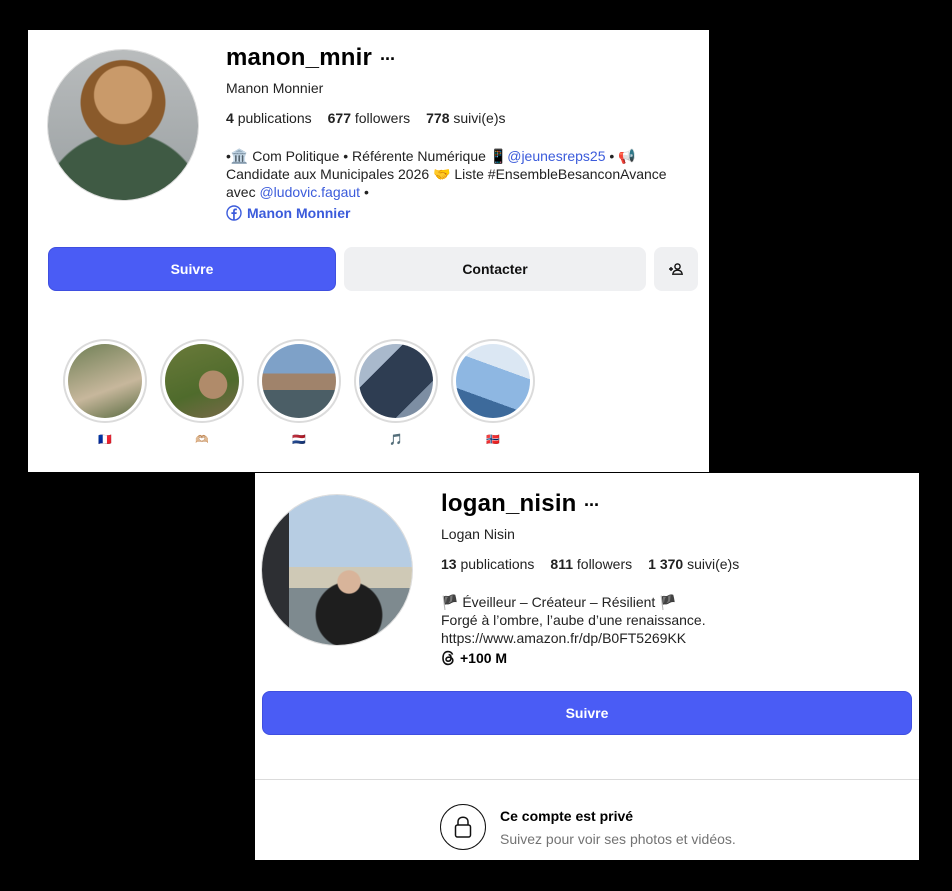 The height and width of the screenshot is (891, 952). What do you see at coordinates (299, 57) in the screenshot?
I see `profile-username: manon_mnir` at bounding box center [299, 57].